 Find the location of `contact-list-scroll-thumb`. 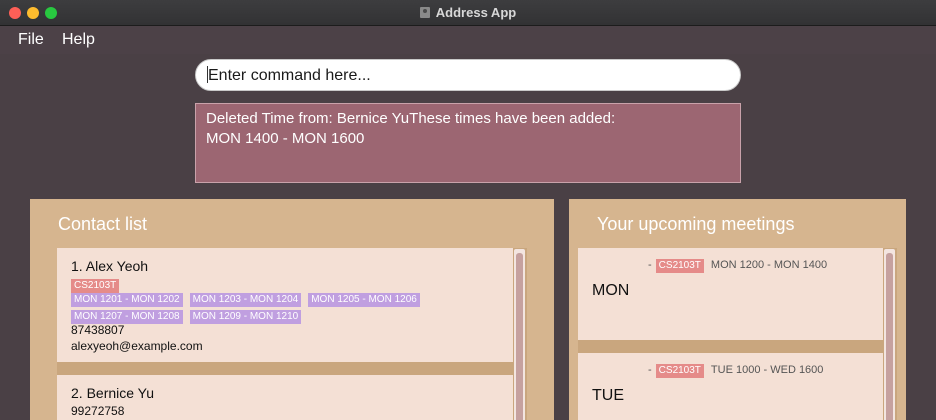

contact-list-scroll-thumb is located at coordinates (519, 336).